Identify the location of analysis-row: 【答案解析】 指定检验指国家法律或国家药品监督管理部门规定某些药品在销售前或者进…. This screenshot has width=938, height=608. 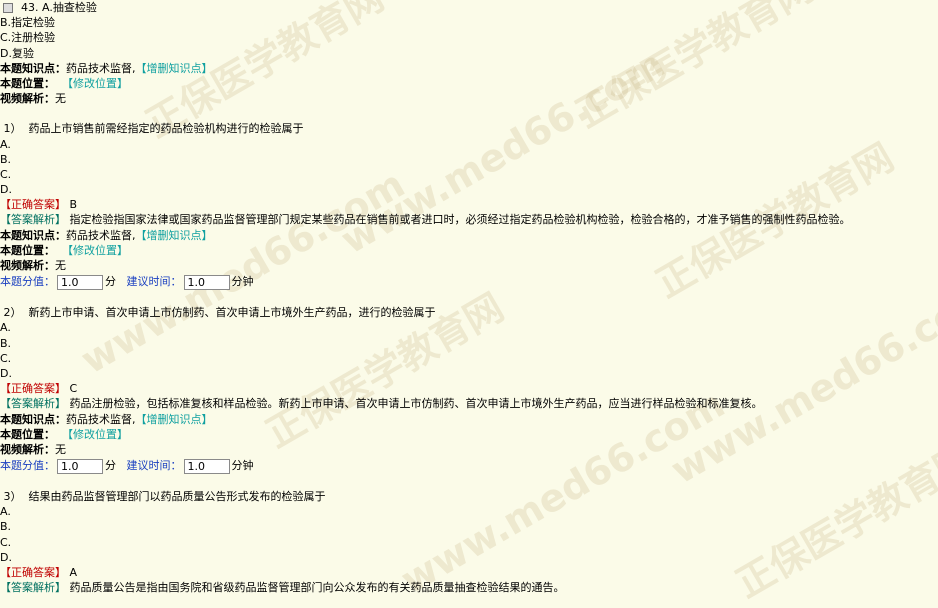
(469, 219).